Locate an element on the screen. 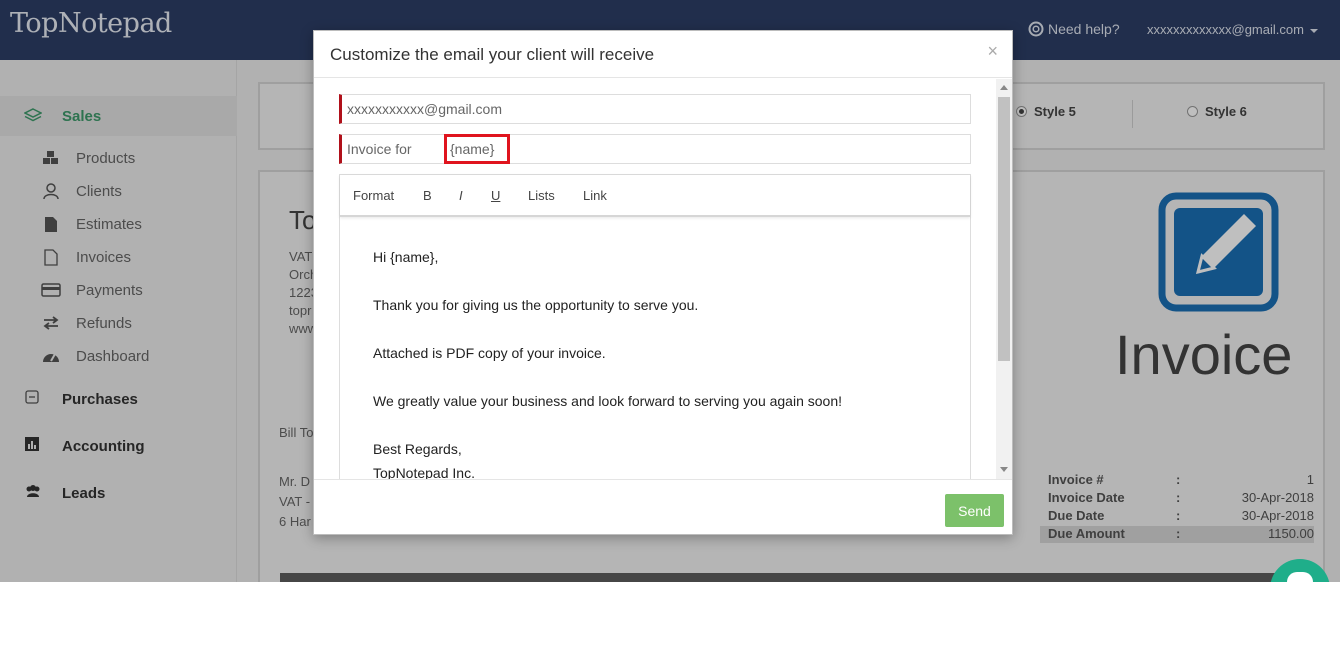 Image resolution: width=1340 pixels, height=660 pixels. send-button: Send is located at coordinates (974, 510).